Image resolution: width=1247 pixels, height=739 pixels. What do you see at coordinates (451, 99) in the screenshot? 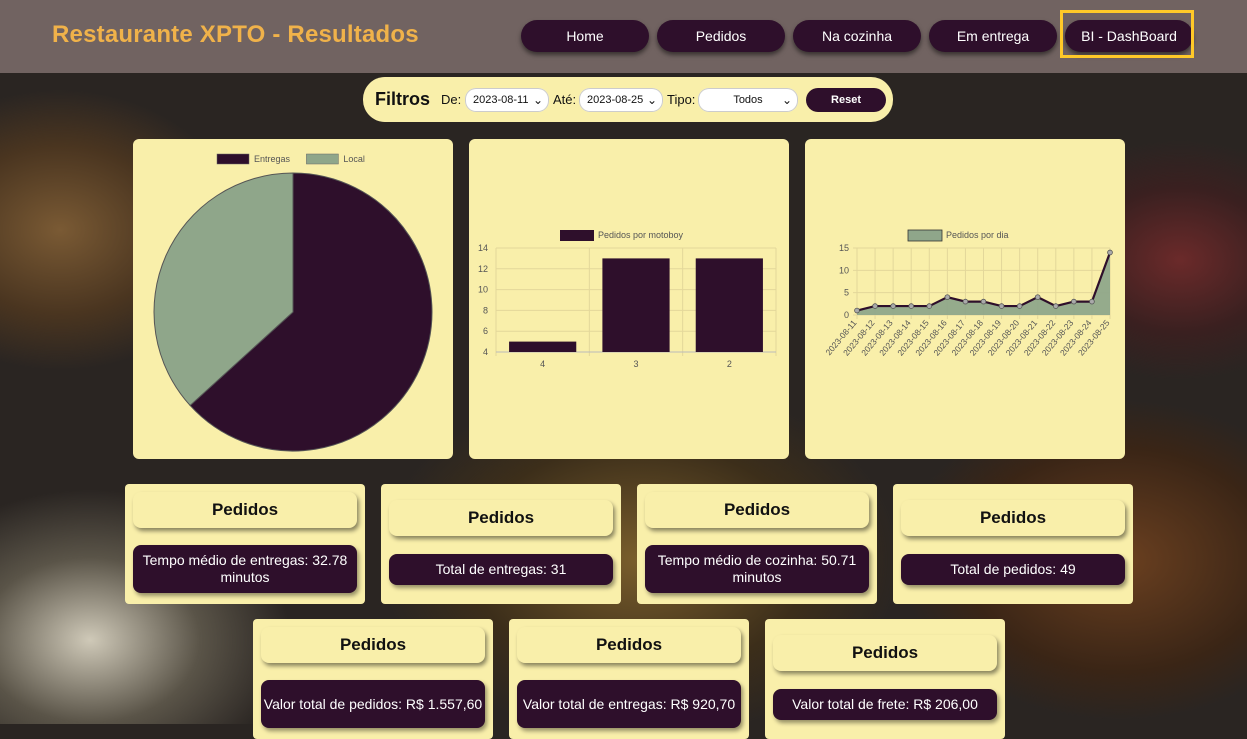
I see `from-date-label: De:` at bounding box center [451, 99].